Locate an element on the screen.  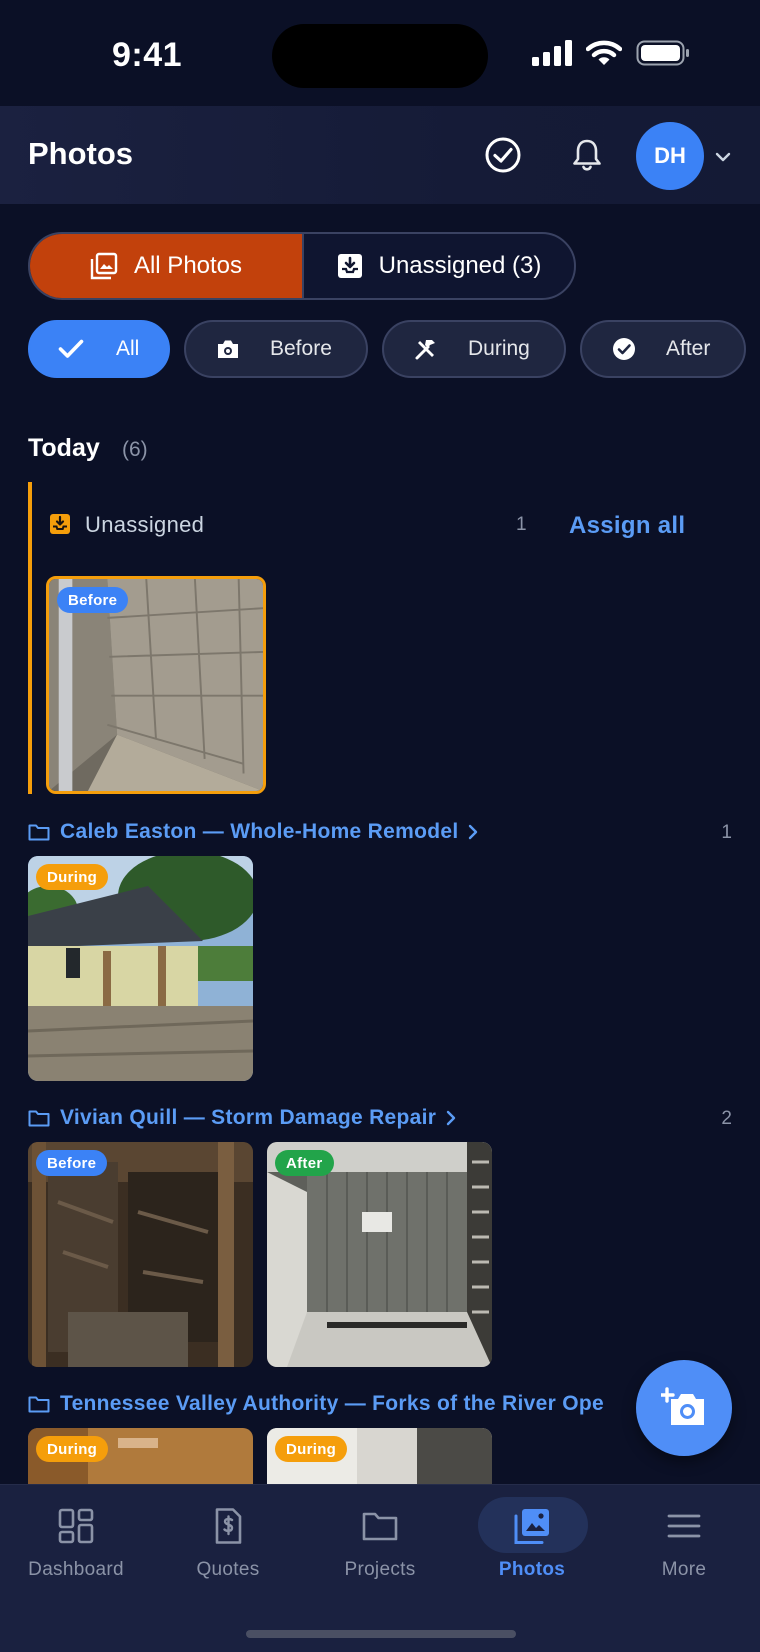
filter-chip-all-label: All is located at coordinates (128, 348).